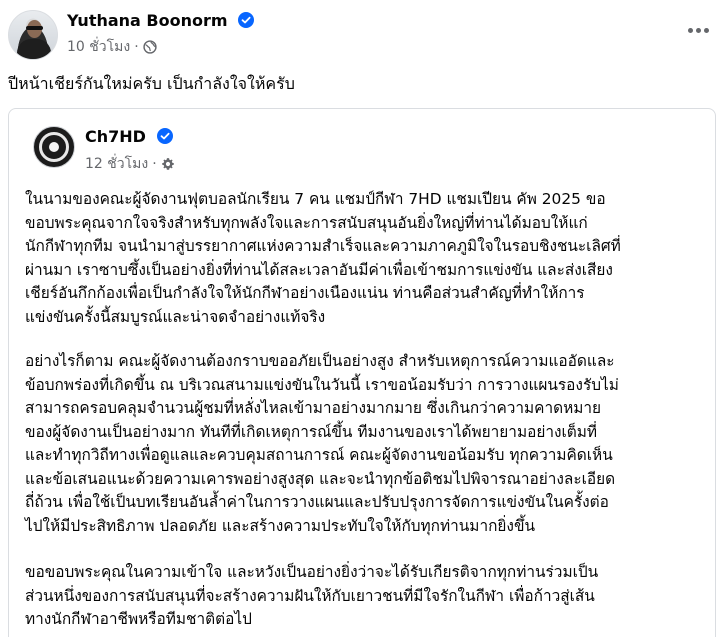 This screenshot has width=728, height=637. I want to click on settings-icon, so click(168, 164).